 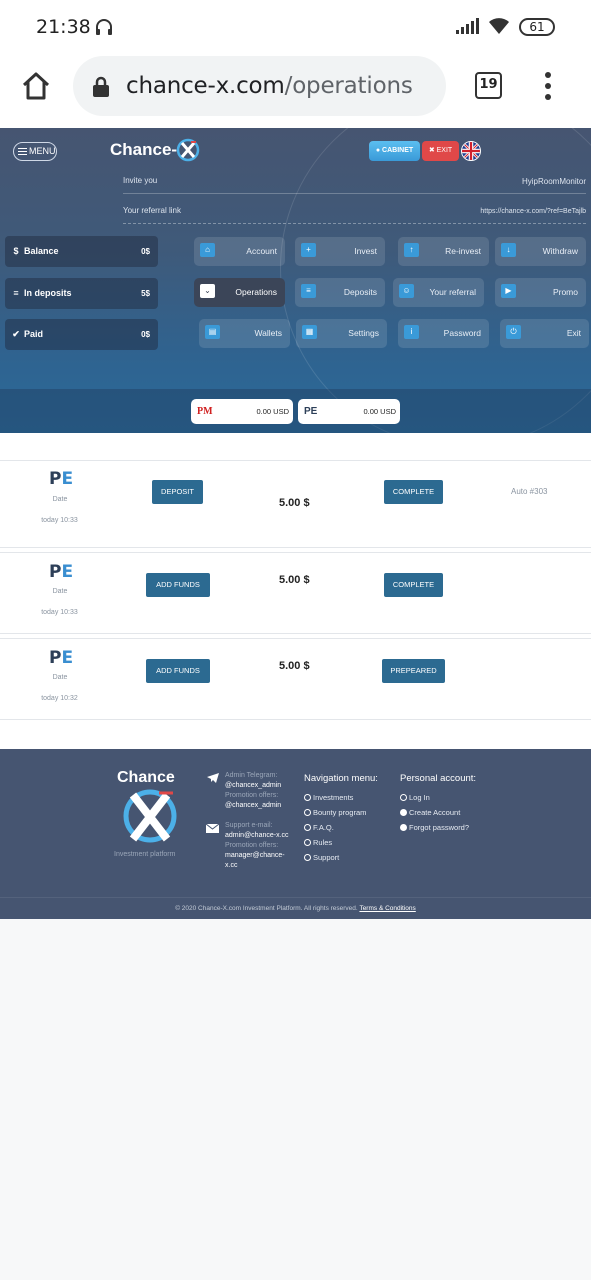 What do you see at coordinates (335, 797) in the screenshot?
I see `footer-link-investments: Investments` at bounding box center [335, 797].